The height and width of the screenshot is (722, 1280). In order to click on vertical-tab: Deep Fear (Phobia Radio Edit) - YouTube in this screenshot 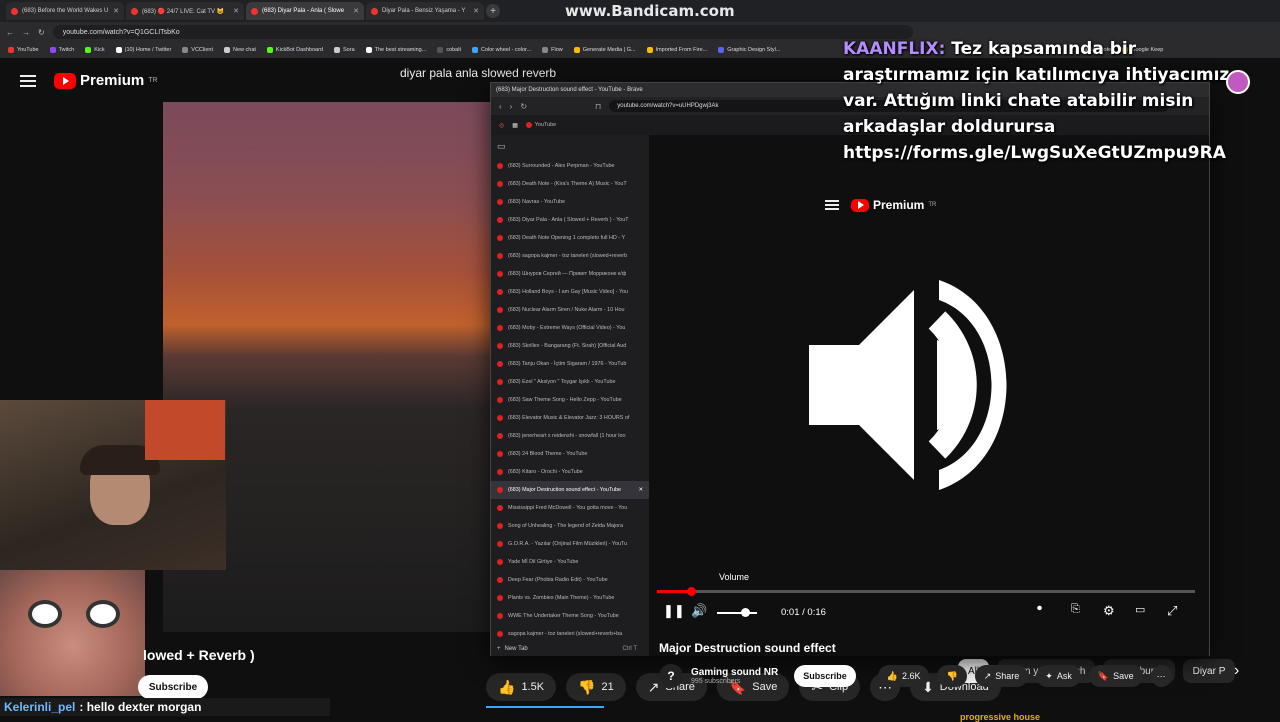, I will do `click(570, 580)`.